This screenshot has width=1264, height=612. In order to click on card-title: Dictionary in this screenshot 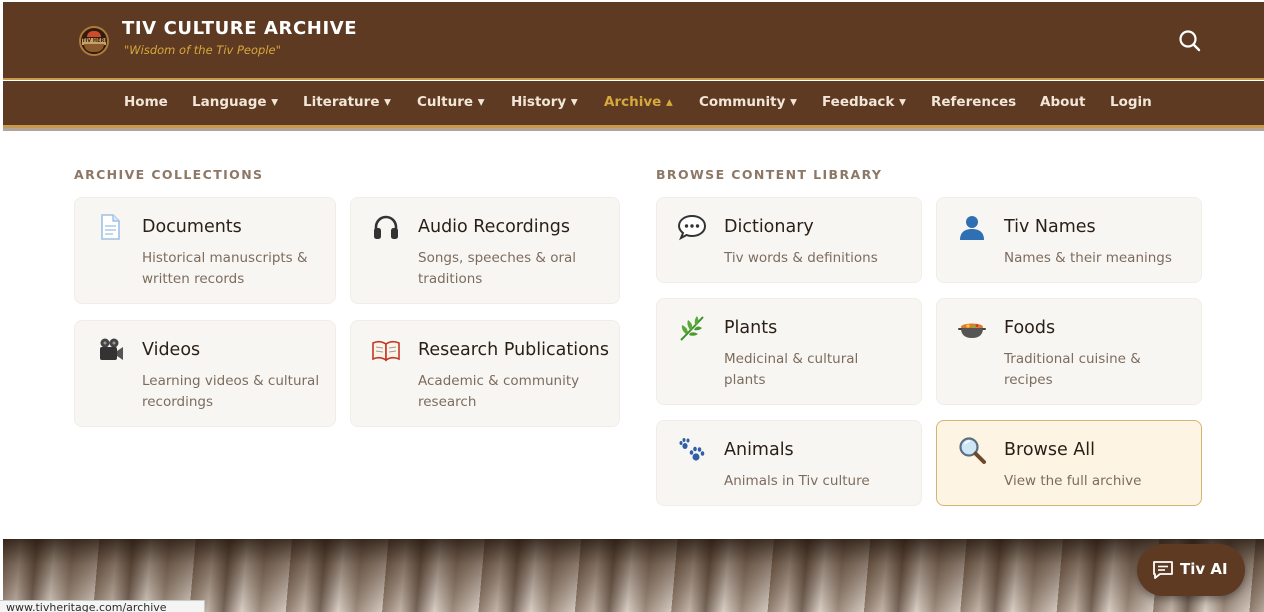, I will do `click(769, 227)`.